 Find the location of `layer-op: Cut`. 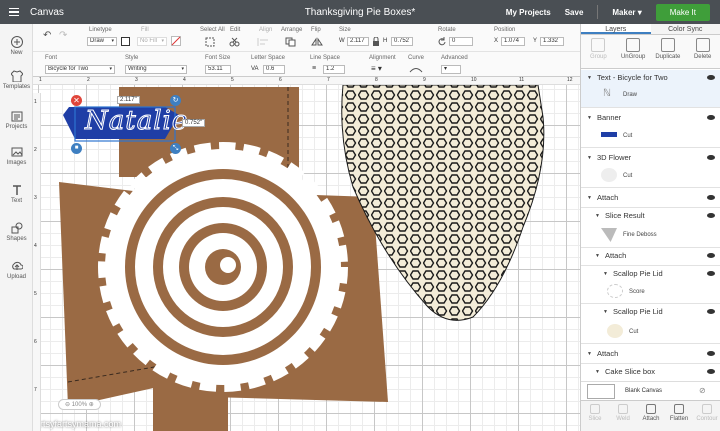

layer-op: Cut is located at coordinates (628, 176).